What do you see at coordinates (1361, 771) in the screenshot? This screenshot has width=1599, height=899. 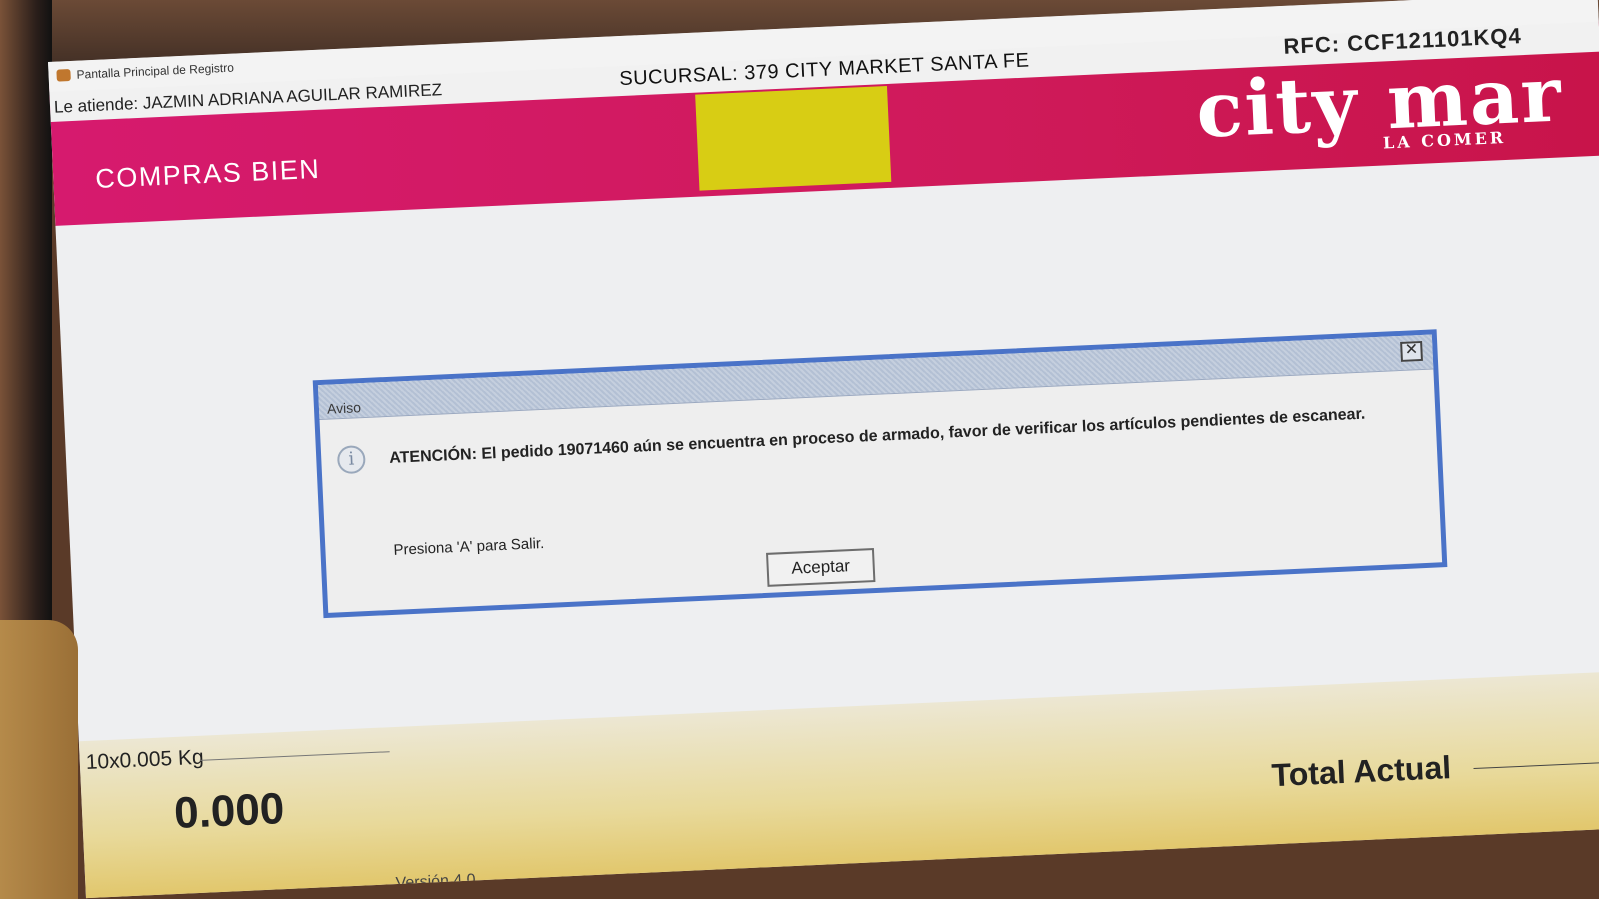 I see `total-label: Total Actual` at bounding box center [1361, 771].